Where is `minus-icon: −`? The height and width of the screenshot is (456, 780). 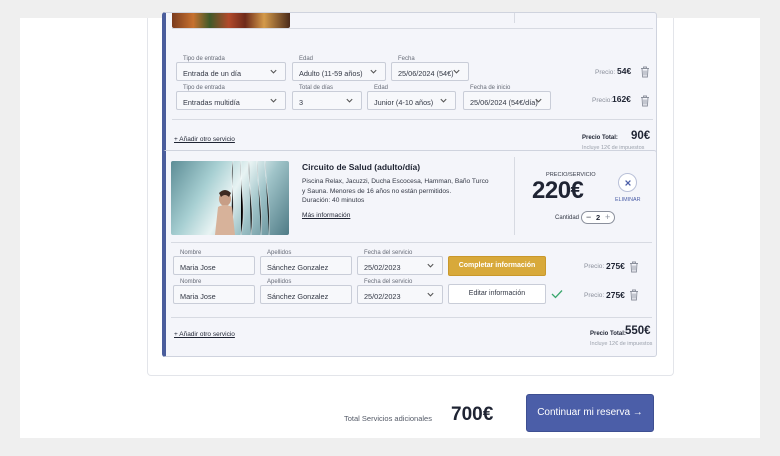
minus-icon: − is located at coordinates (588, 217).